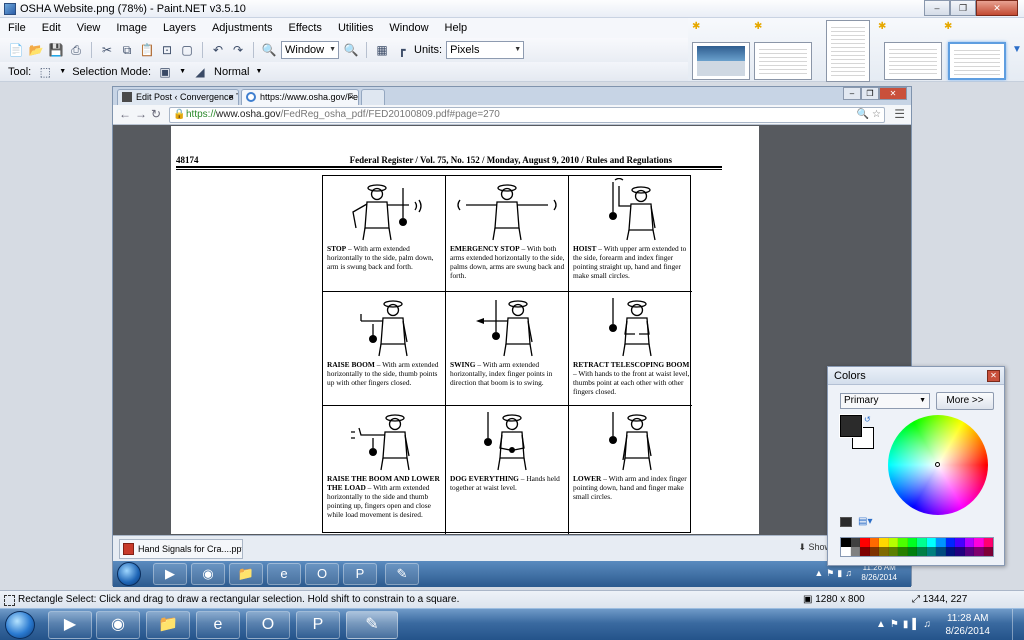 Image resolution: width=1024 pixels, height=640 pixels. I want to click on back-icon: ←, so click(125, 114).